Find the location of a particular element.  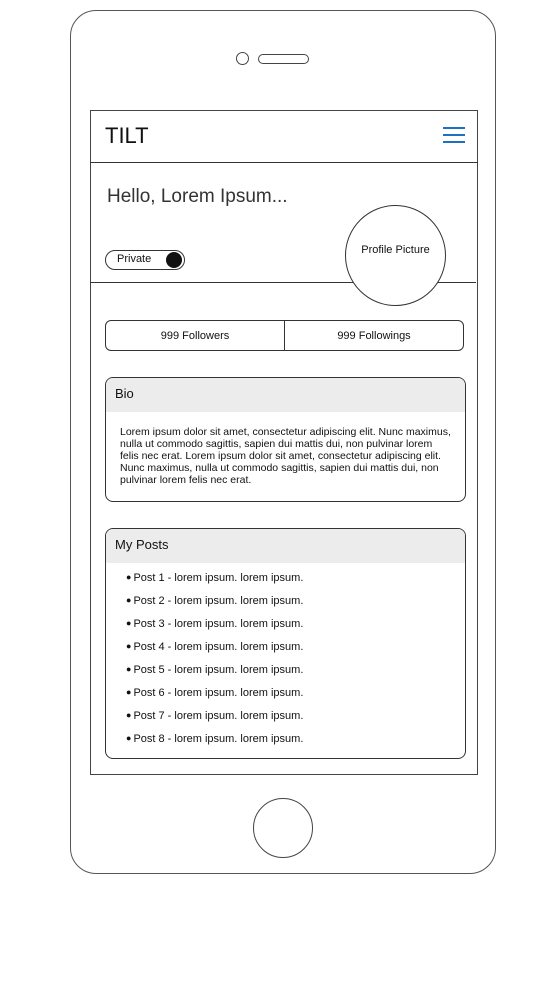

followers-count: 999 Followers is located at coordinates (195, 335).